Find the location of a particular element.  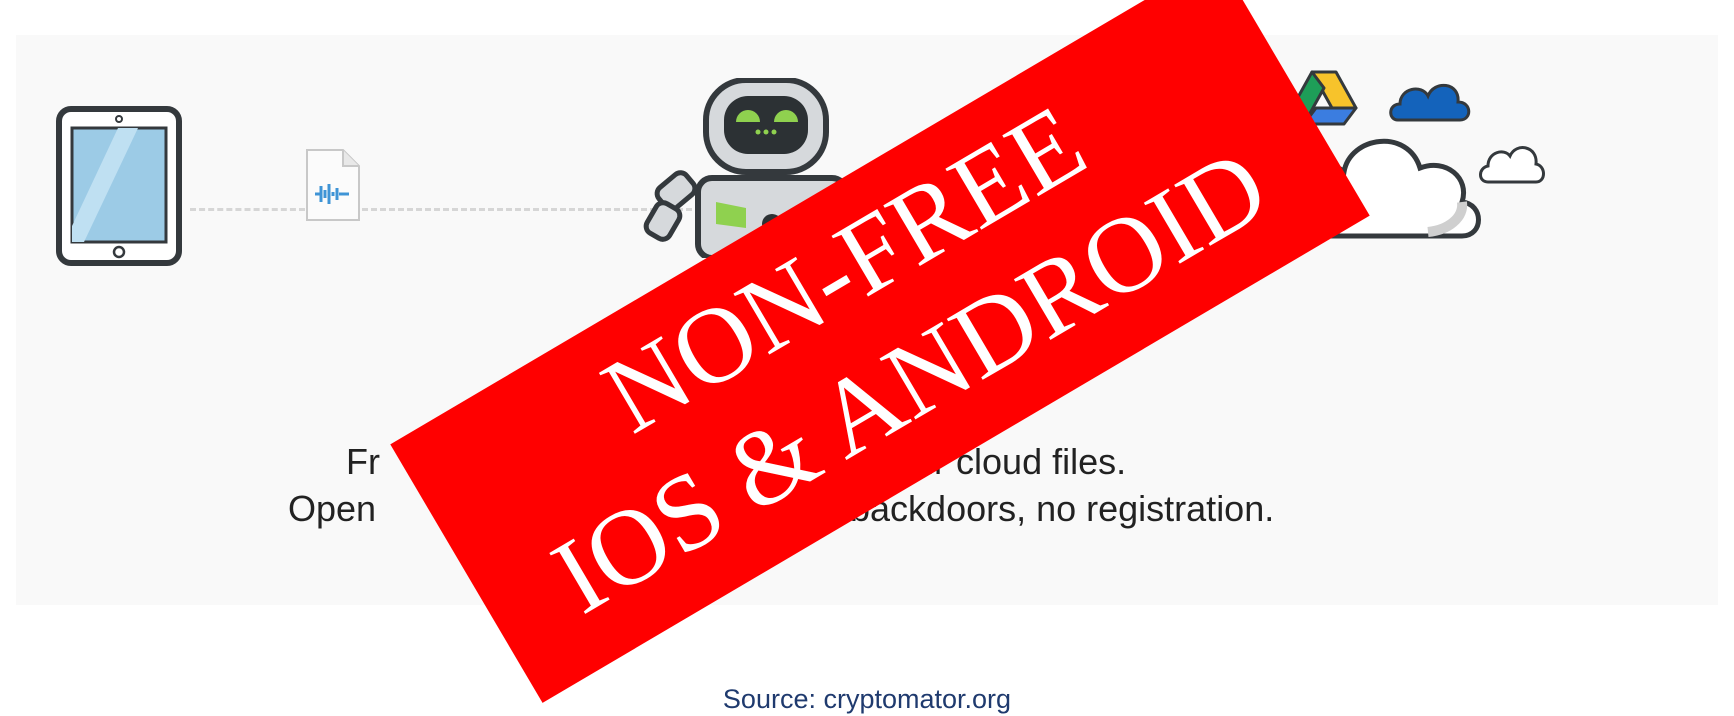

tablet-icon is located at coordinates (119, 186).